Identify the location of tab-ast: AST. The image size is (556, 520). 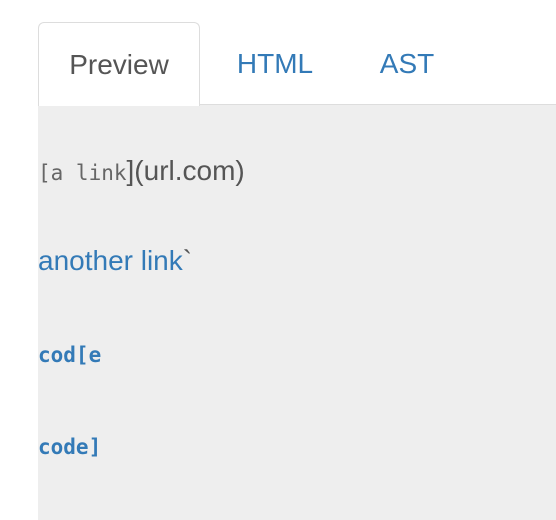
(407, 63).